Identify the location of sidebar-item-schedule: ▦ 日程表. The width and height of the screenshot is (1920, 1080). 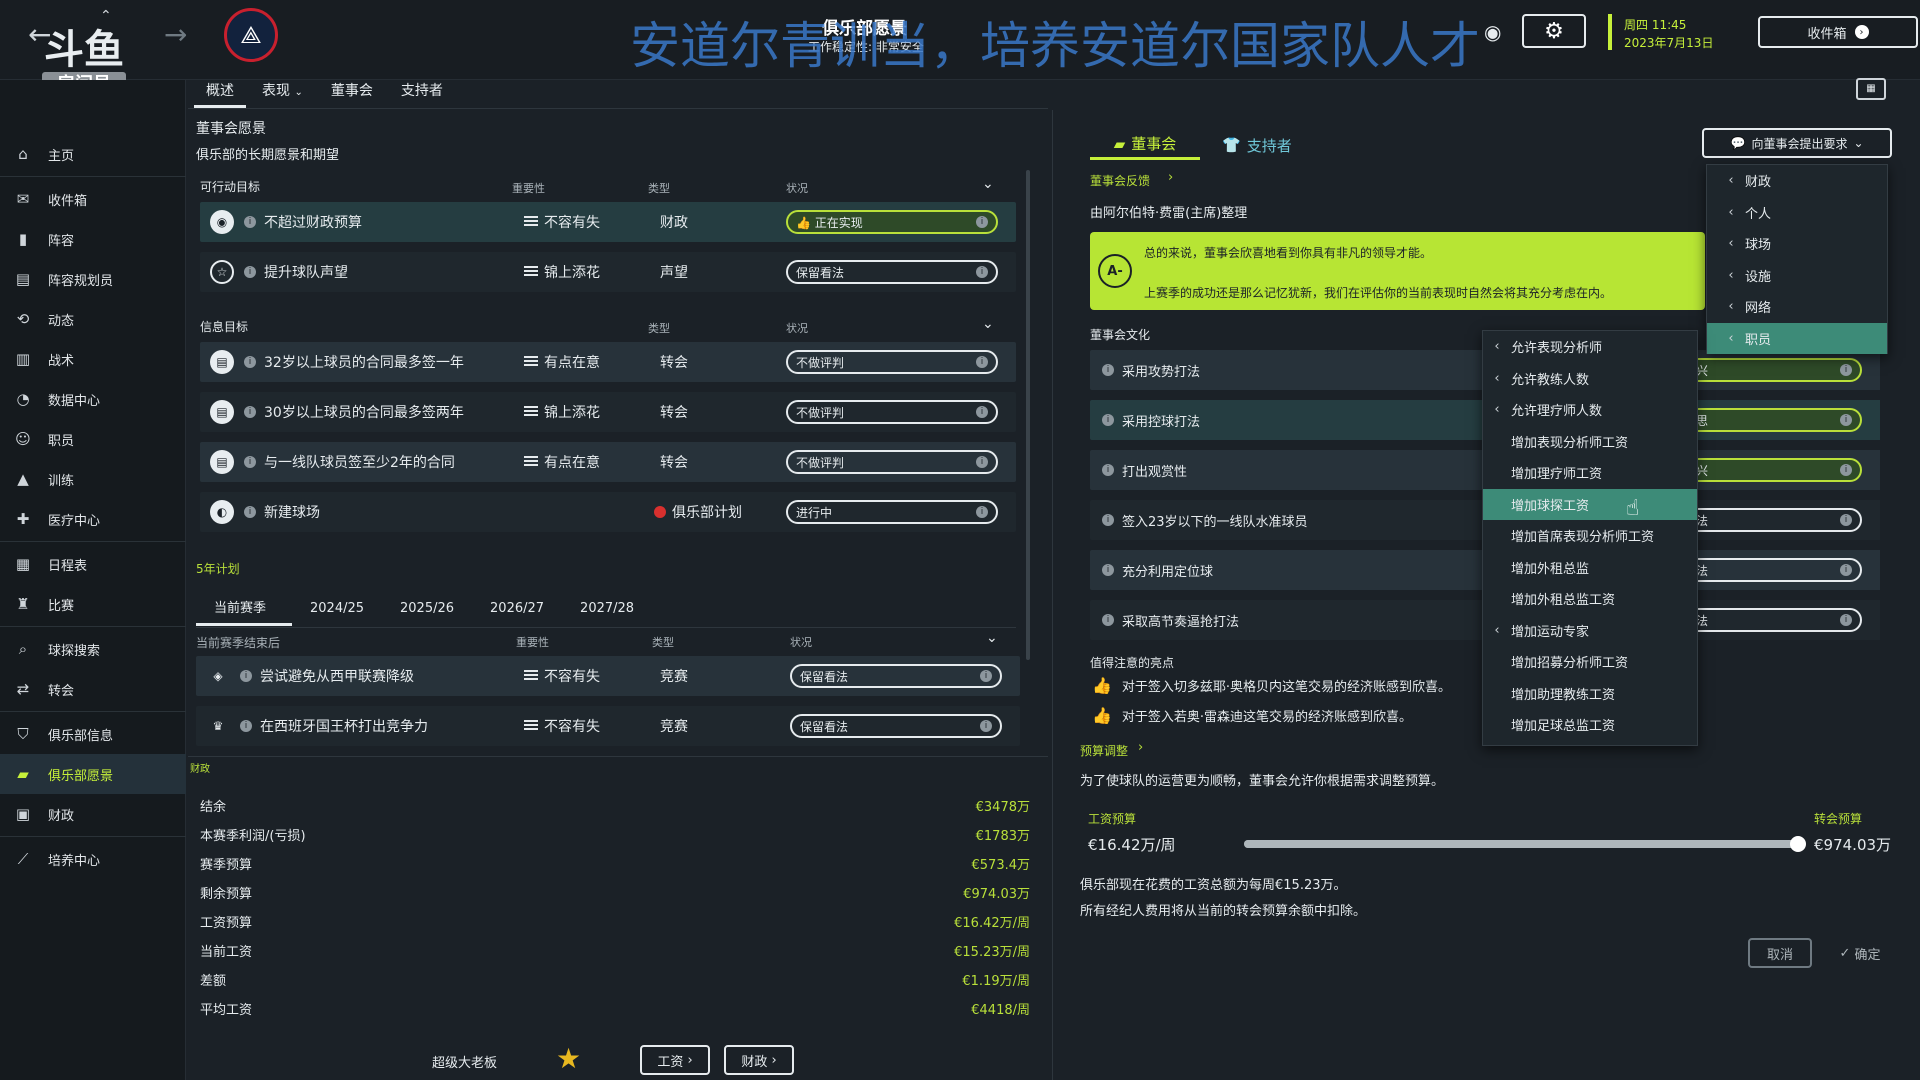
(93, 564).